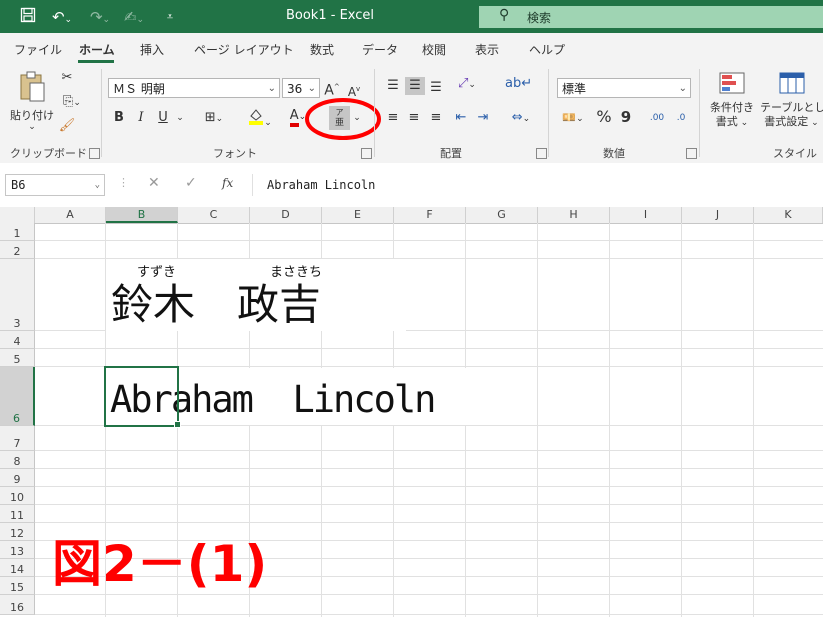 This screenshot has height=617, width=823. What do you see at coordinates (17, 605) in the screenshot?
I see `row-header: 16` at bounding box center [17, 605].